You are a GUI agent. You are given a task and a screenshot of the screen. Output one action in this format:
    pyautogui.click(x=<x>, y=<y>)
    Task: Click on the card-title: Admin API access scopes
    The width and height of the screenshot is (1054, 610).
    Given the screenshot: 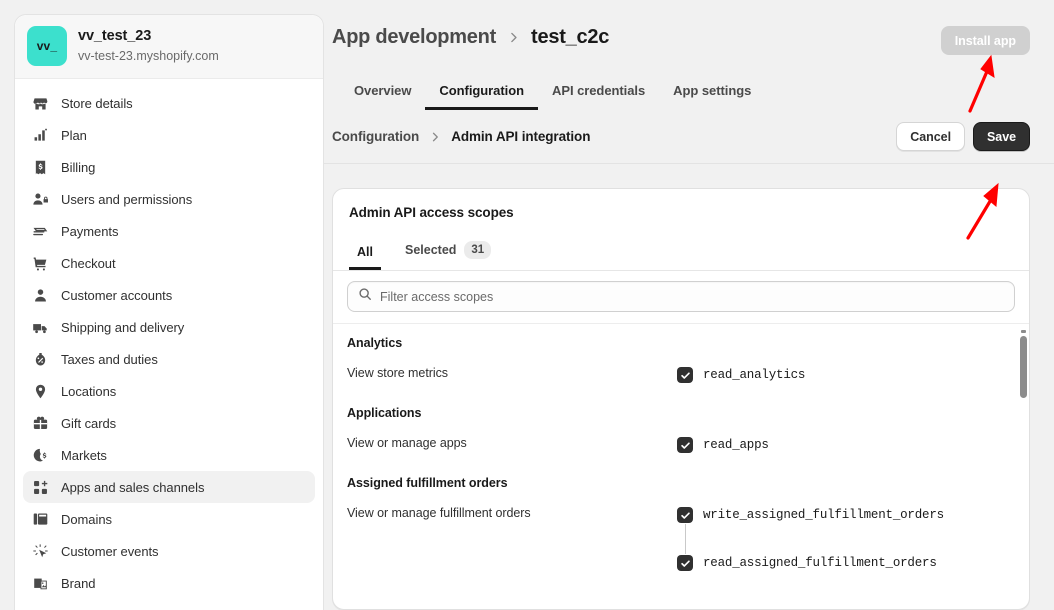 What is the action you would take?
    pyautogui.click(x=431, y=212)
    